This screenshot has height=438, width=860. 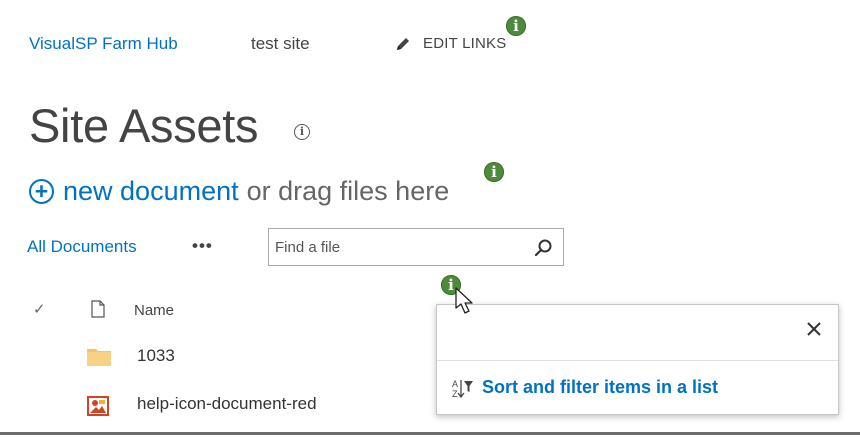 I want to click on nav-link-test-site: test site, so click(x=280, y=44).